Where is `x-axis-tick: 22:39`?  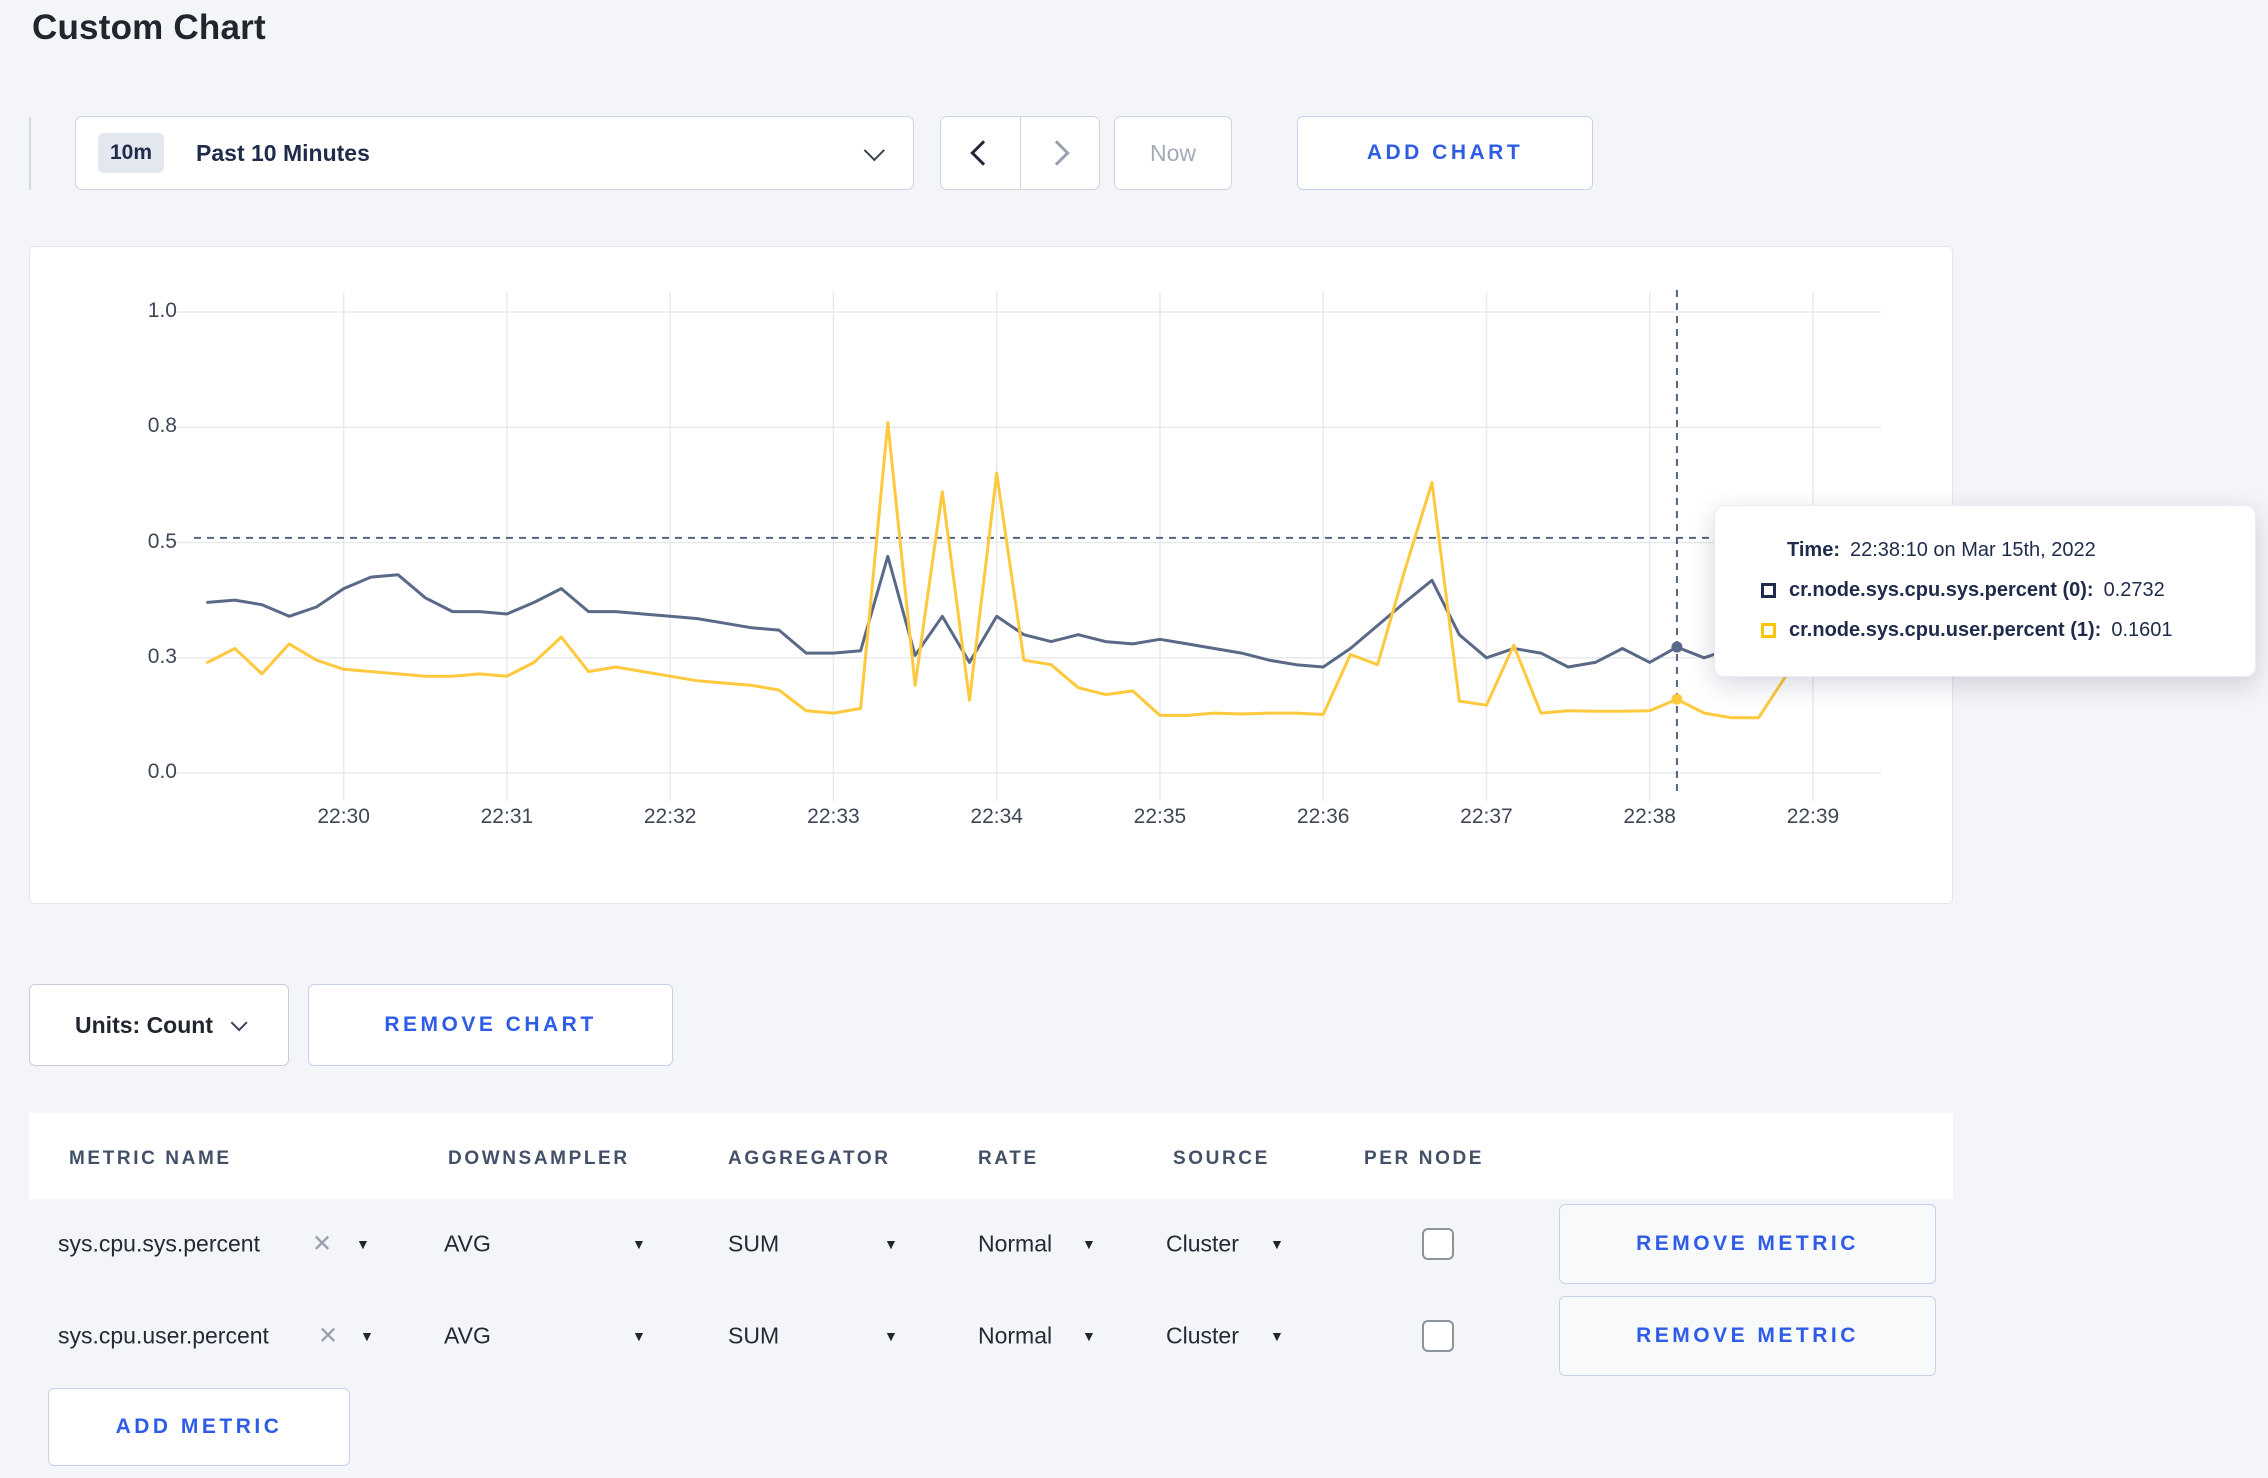
x-axis-tick: 22:39 is located at coordinates (1813, 816).